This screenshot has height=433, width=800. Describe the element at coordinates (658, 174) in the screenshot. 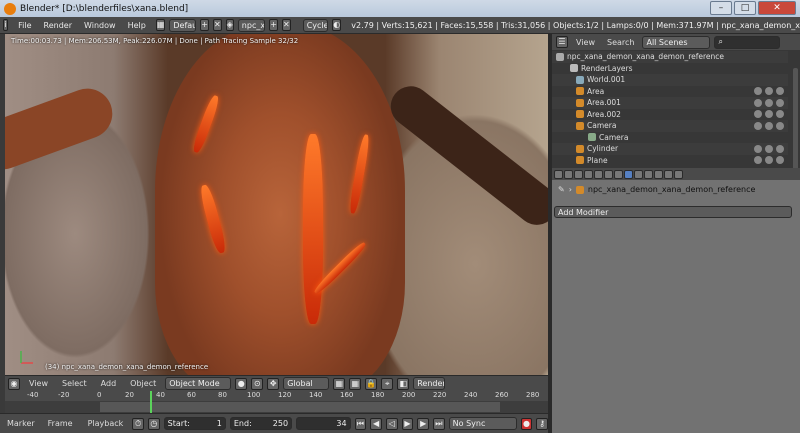

I see `texture-tab-icon` at that location.